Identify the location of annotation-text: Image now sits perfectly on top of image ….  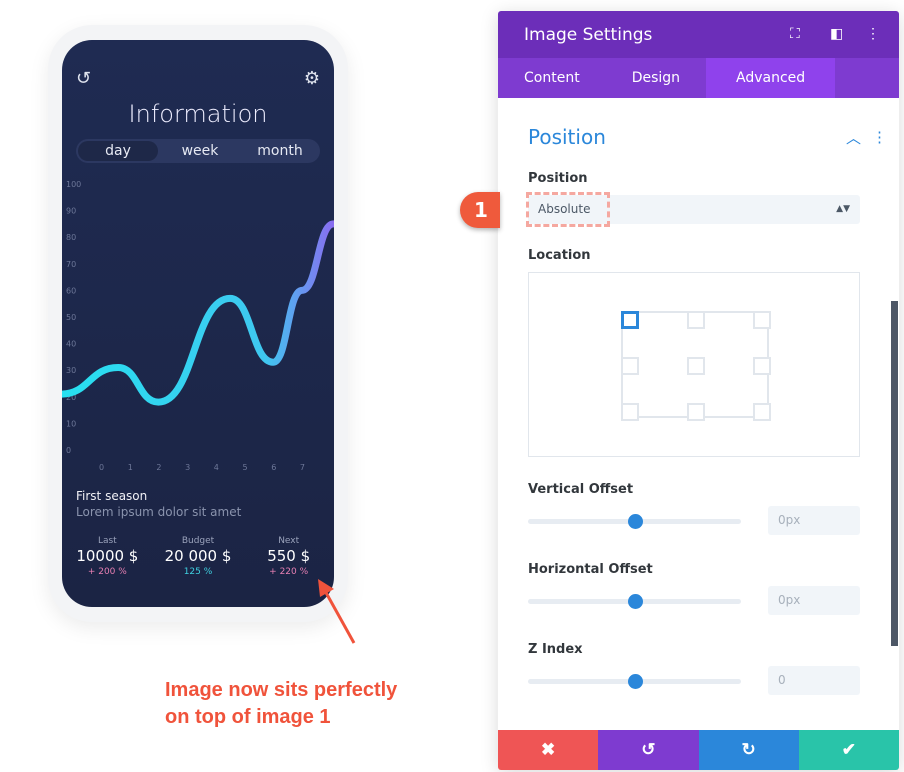
(281, 703).